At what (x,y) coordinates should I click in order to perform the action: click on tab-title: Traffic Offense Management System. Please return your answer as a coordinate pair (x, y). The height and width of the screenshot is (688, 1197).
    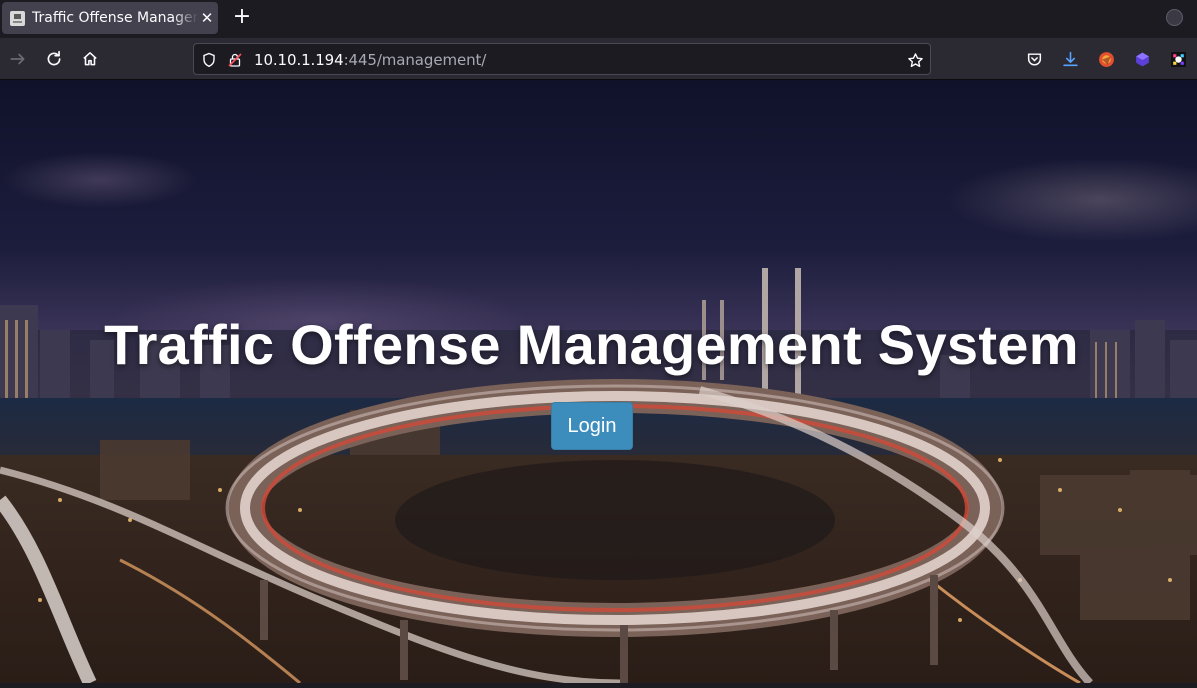
    Looking at the image, I should click on (115, 18).